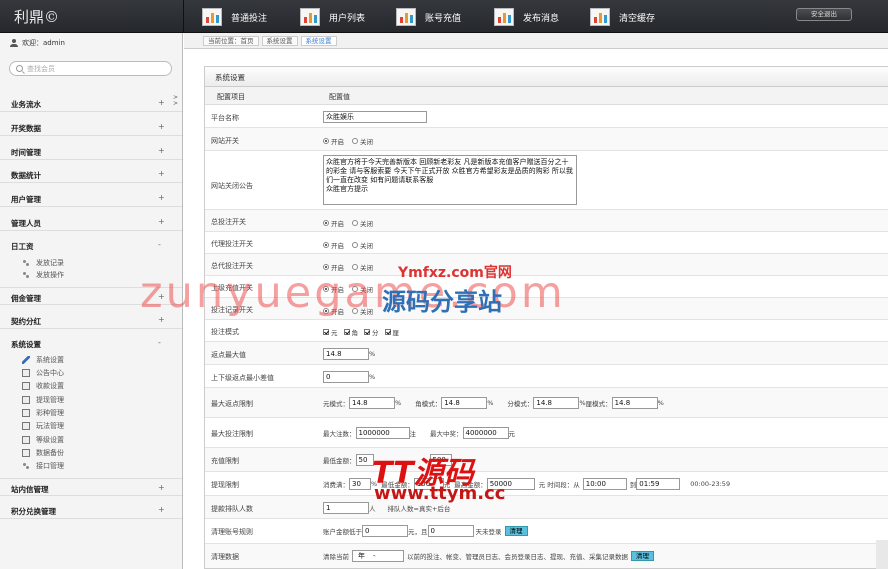 This screenshot has width=888, height=569. I want to click on clean-days-input: 0, so click(450, 531).